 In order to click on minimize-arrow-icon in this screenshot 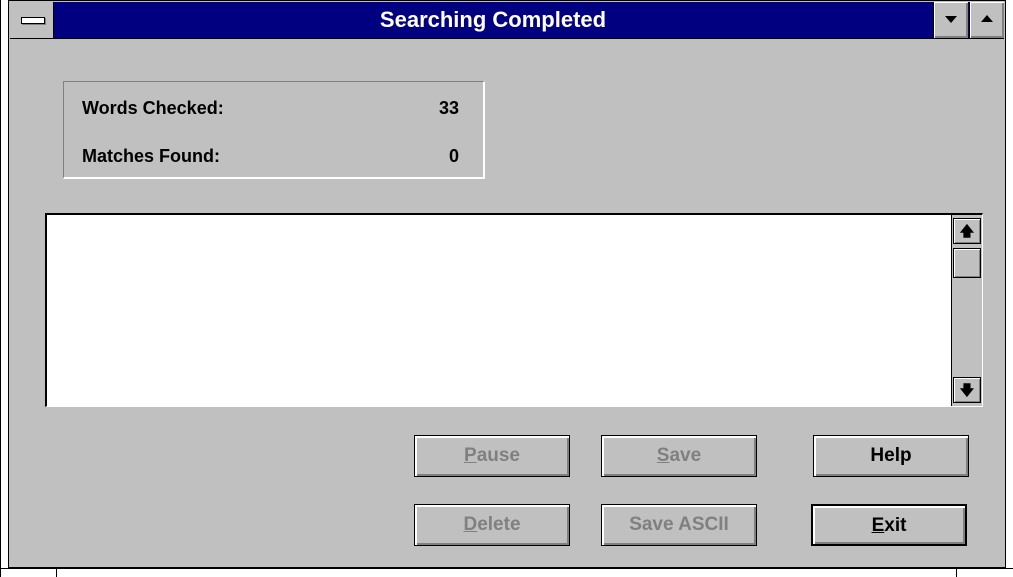, I will do `click(951, 19)`.